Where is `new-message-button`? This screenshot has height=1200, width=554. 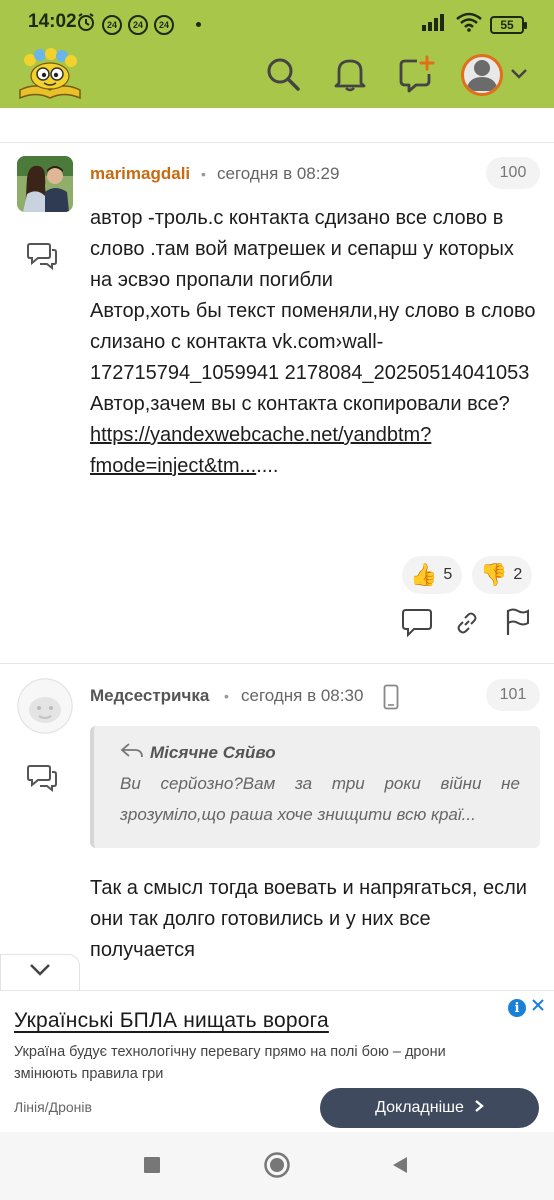
new-message-button is located at coordinates (416, 76).